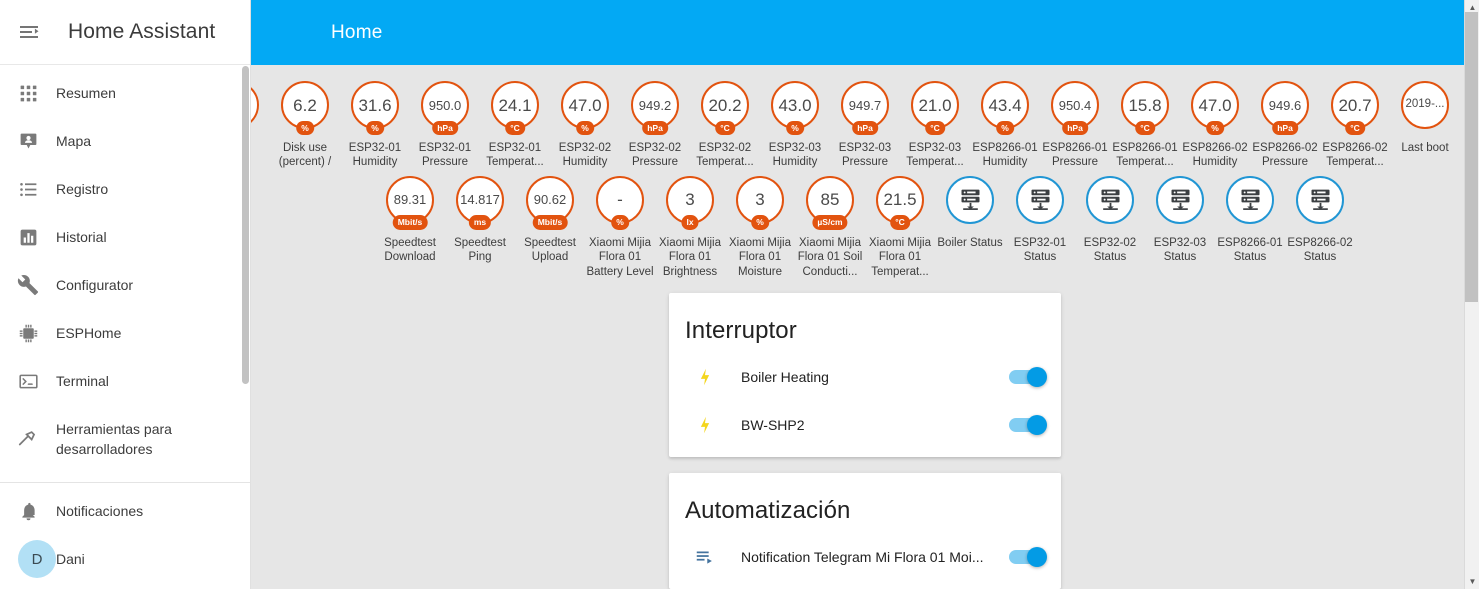 Image resolution: width=1479 pixels, height=589 pixels. I want to click on badge-circle: 3%, so click(760, 202).